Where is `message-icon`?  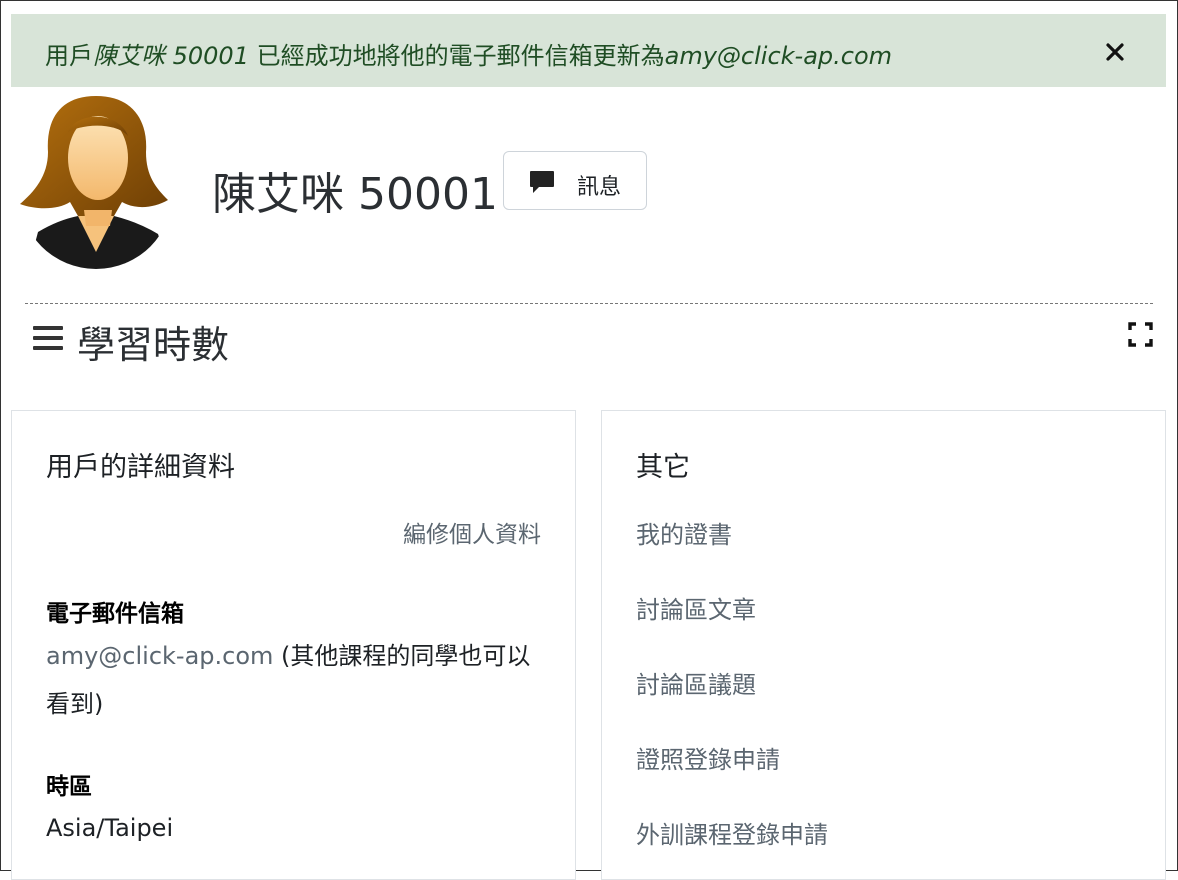
message-icon is located at coordinates (542, 182).